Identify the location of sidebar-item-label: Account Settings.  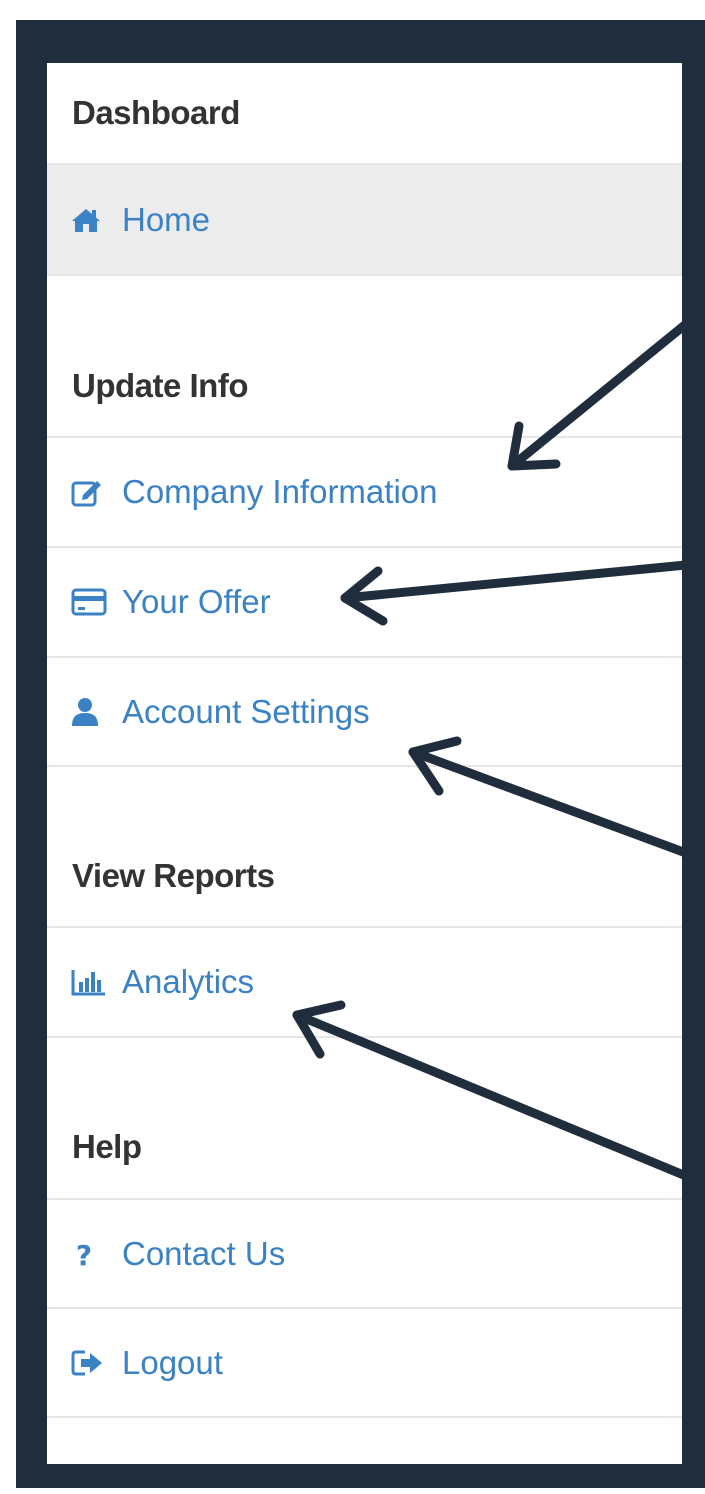
(246, 711).